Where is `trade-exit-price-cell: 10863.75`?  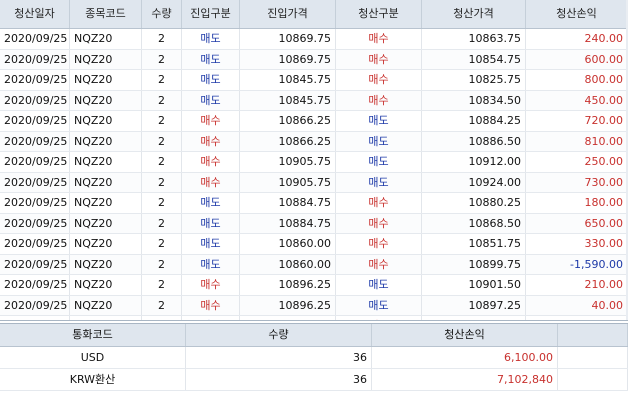 trade-exit-price-cell: 10863.75 is located at coordinates (474, 39).